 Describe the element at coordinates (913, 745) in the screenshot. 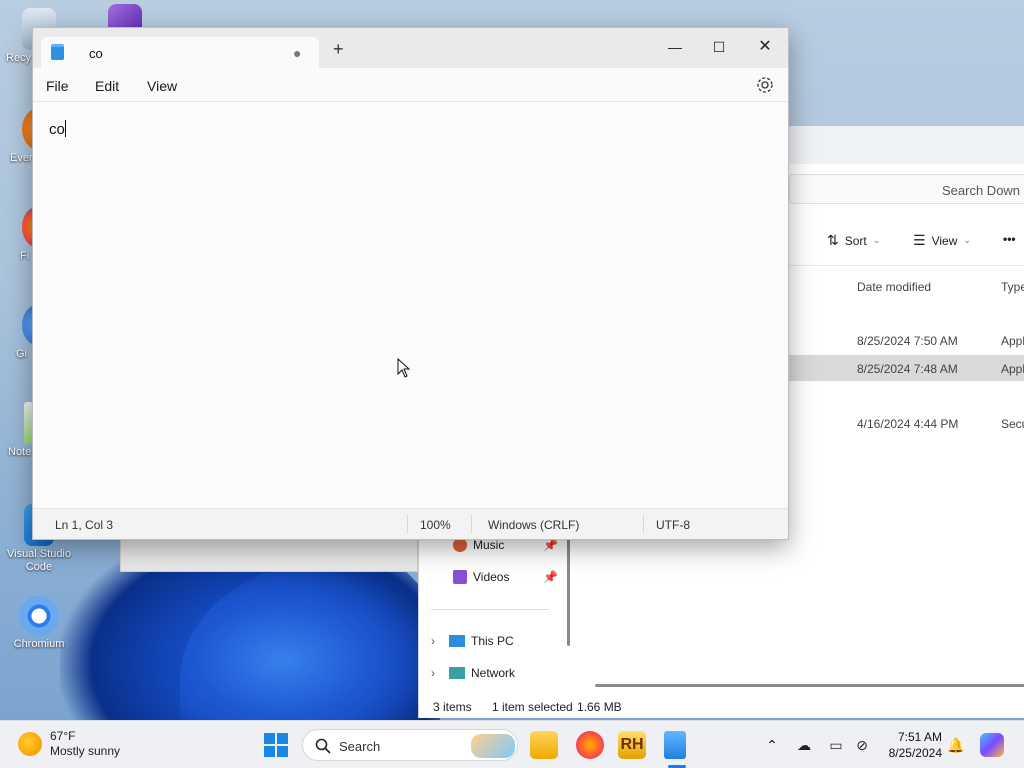

I see `clock: 7:51 AM 8/25/2024` at that location.